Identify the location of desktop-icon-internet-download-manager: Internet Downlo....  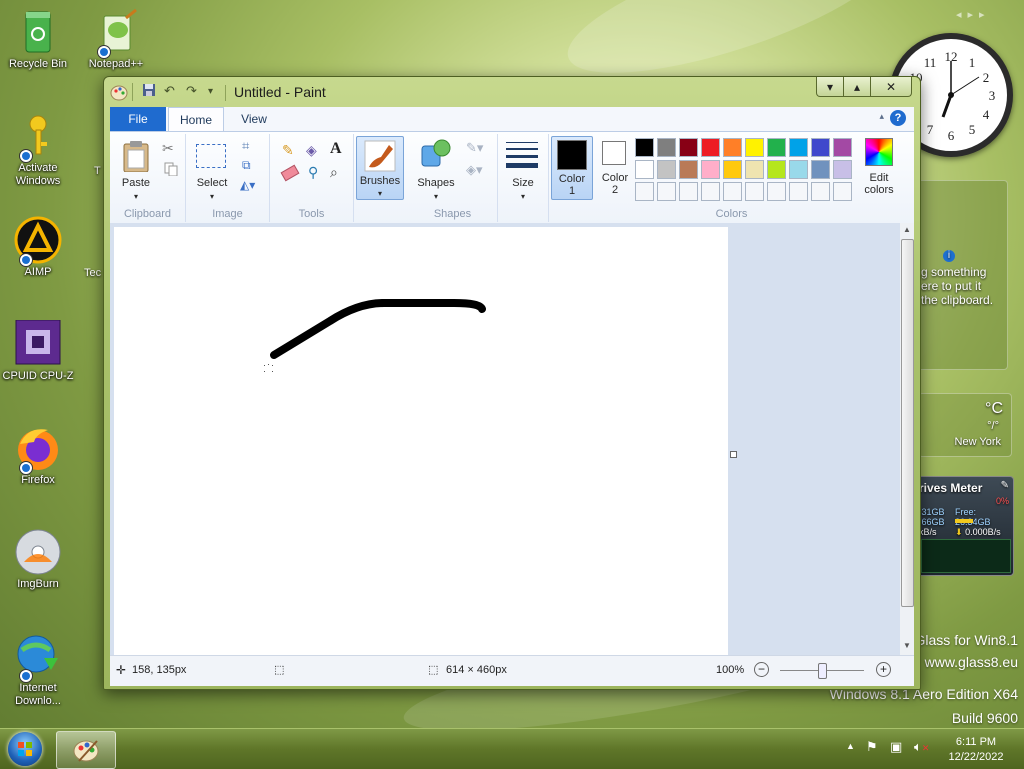
(38, 670).